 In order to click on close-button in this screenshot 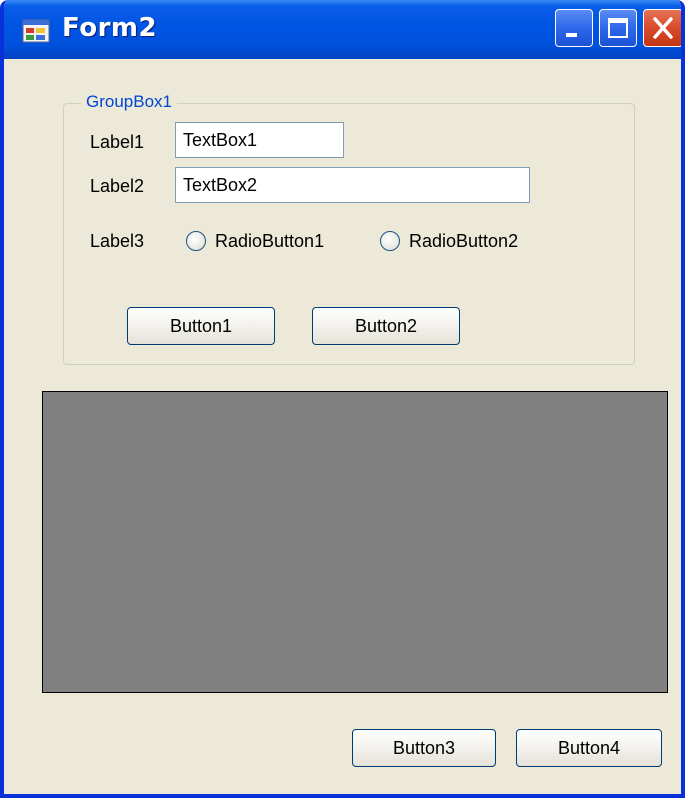, I will do `click(662, 28)`.